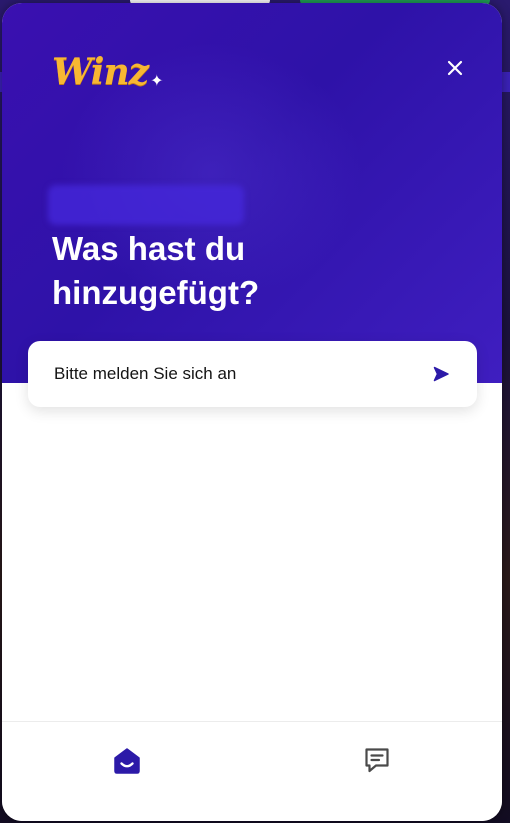  Describe the element at coordinates (157, 80) in the screenshot. I see `sparkle-icon: ✦` at that location.